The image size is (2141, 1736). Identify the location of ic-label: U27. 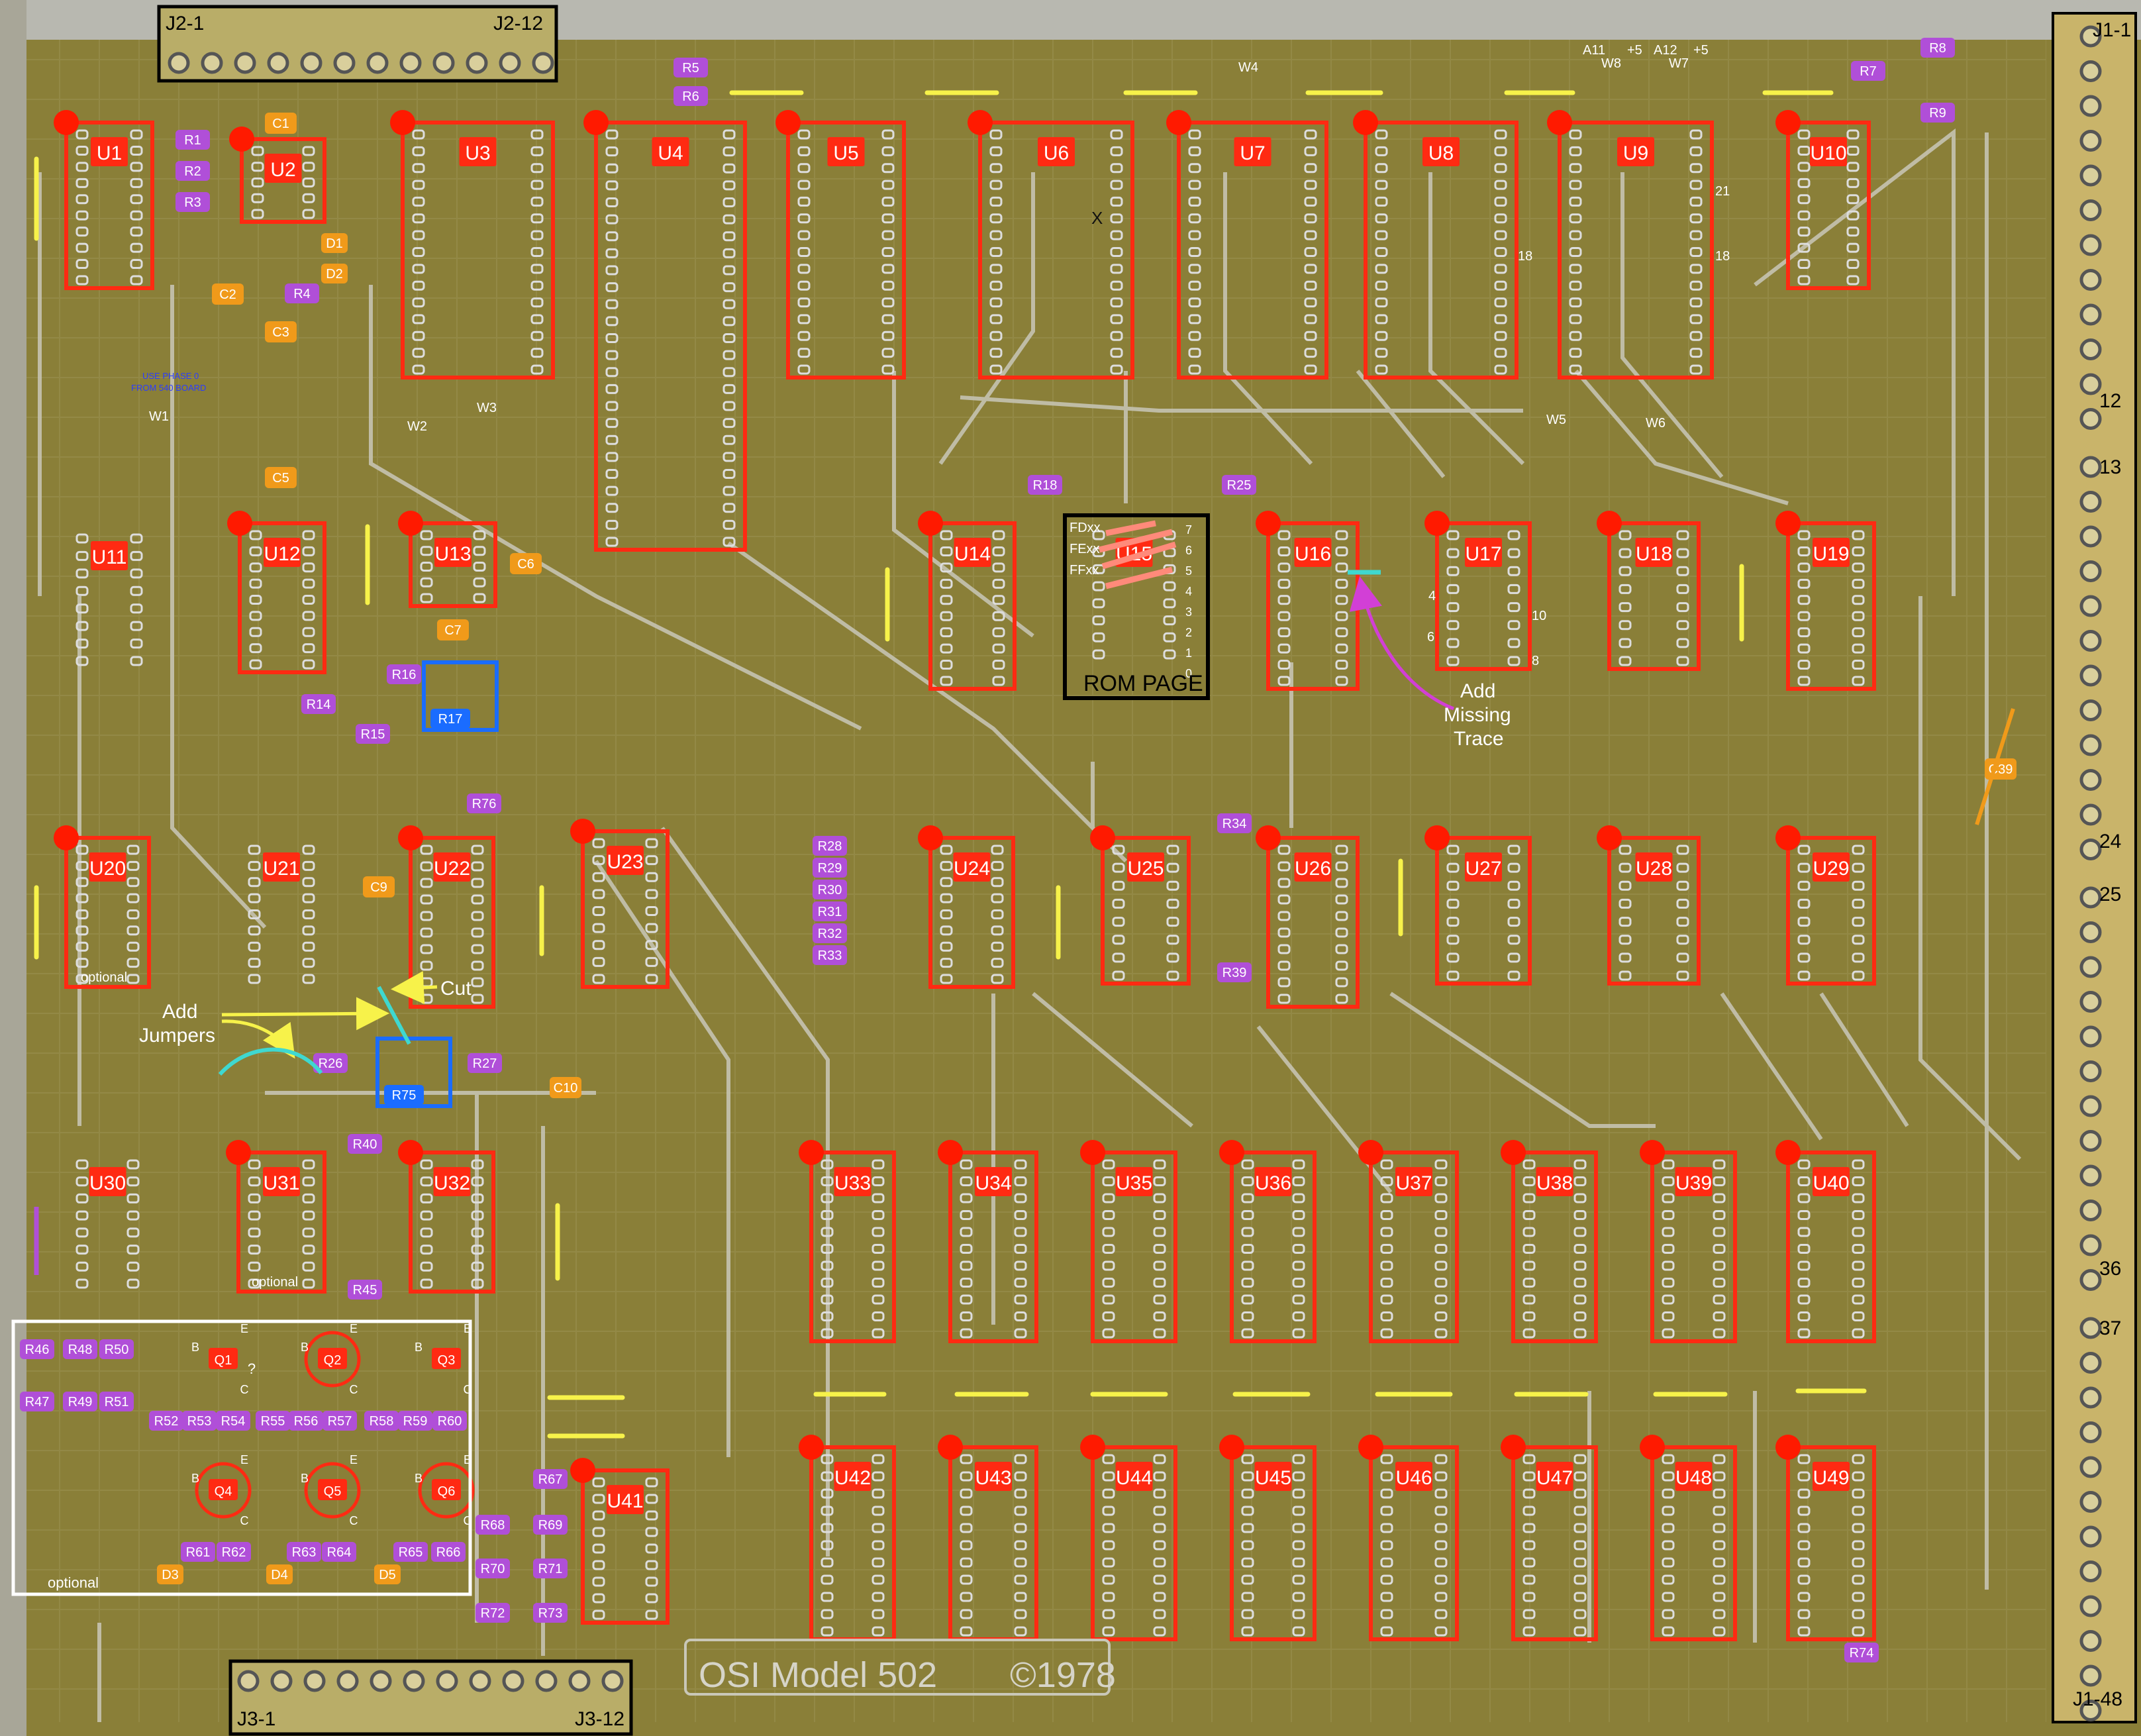
(1483, 869).